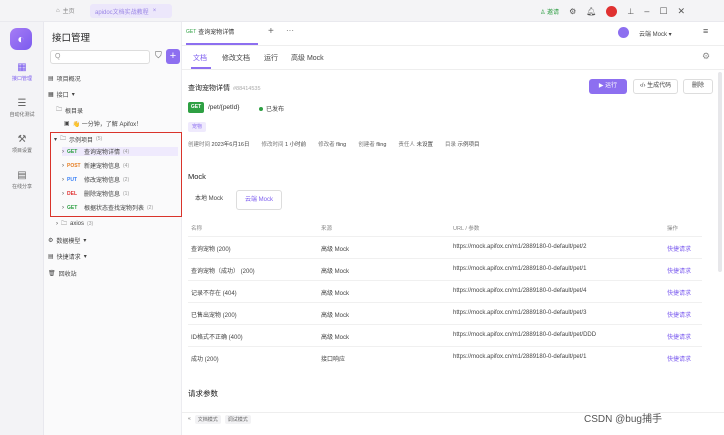 The width and height of the screenshot is (724, 435). Describe the element at coordinates (67, 240) in the screenshot. I see `tree-item-data-models: ⚙ 数据模型 ▾` at that location.